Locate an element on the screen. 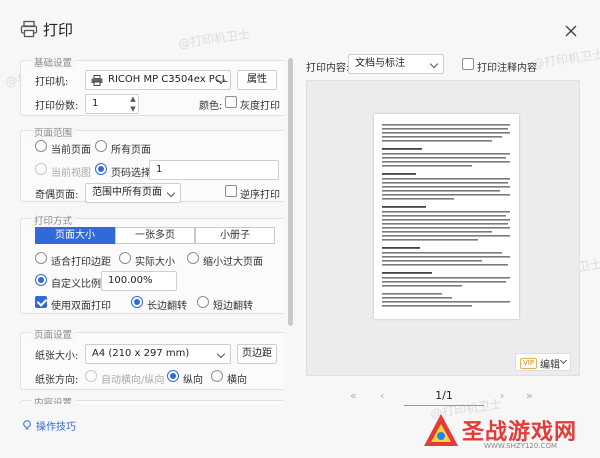 This screenshot has width=600, height=458. fit-margin-label: 适合打印边距 is located at coordinates (81, 262).